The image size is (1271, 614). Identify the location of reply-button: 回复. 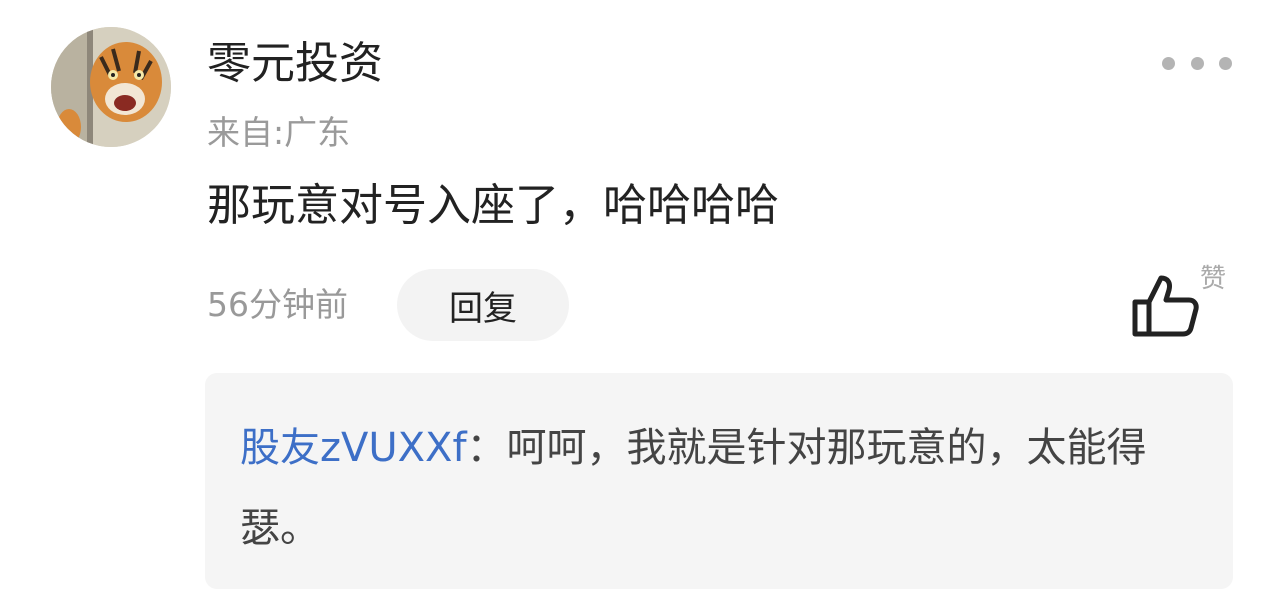
(483, 305).